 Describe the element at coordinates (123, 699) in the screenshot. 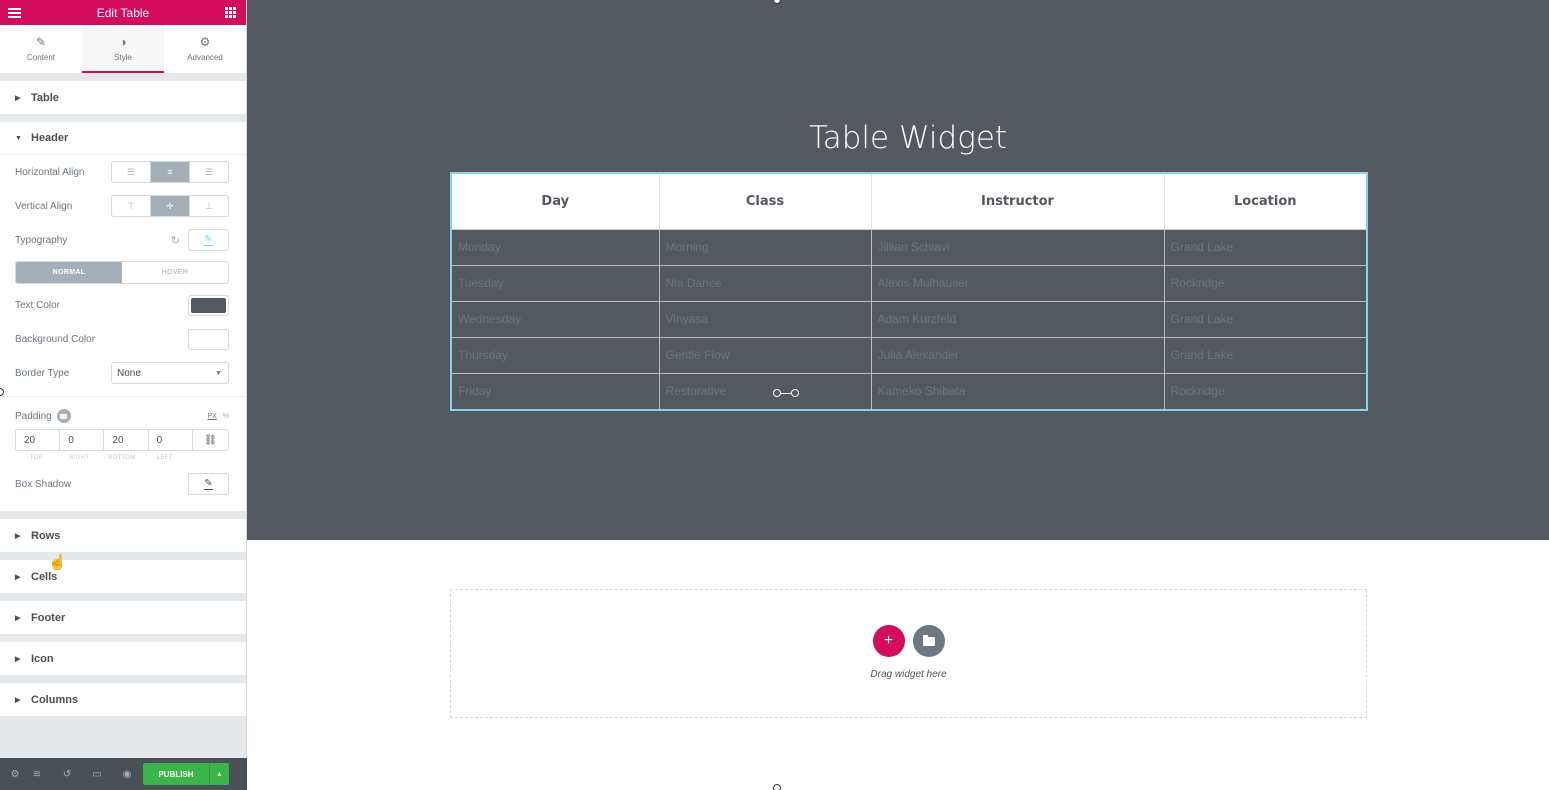

I see `section-columns: ▶ Columns` at that location.